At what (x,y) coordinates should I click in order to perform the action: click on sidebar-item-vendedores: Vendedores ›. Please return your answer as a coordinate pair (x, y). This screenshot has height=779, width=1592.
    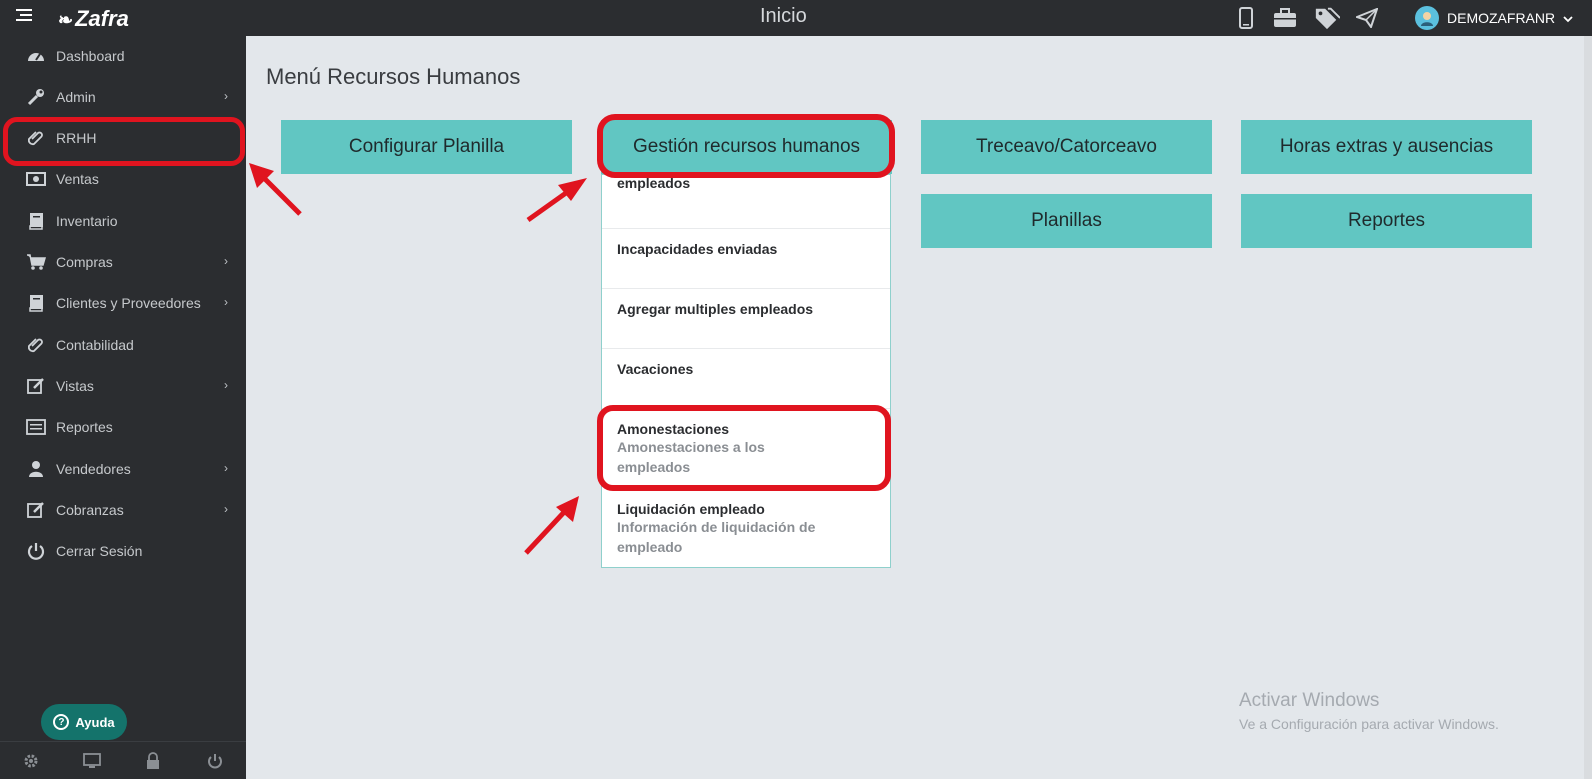
    Looking at the image, I should click on (123, 469).